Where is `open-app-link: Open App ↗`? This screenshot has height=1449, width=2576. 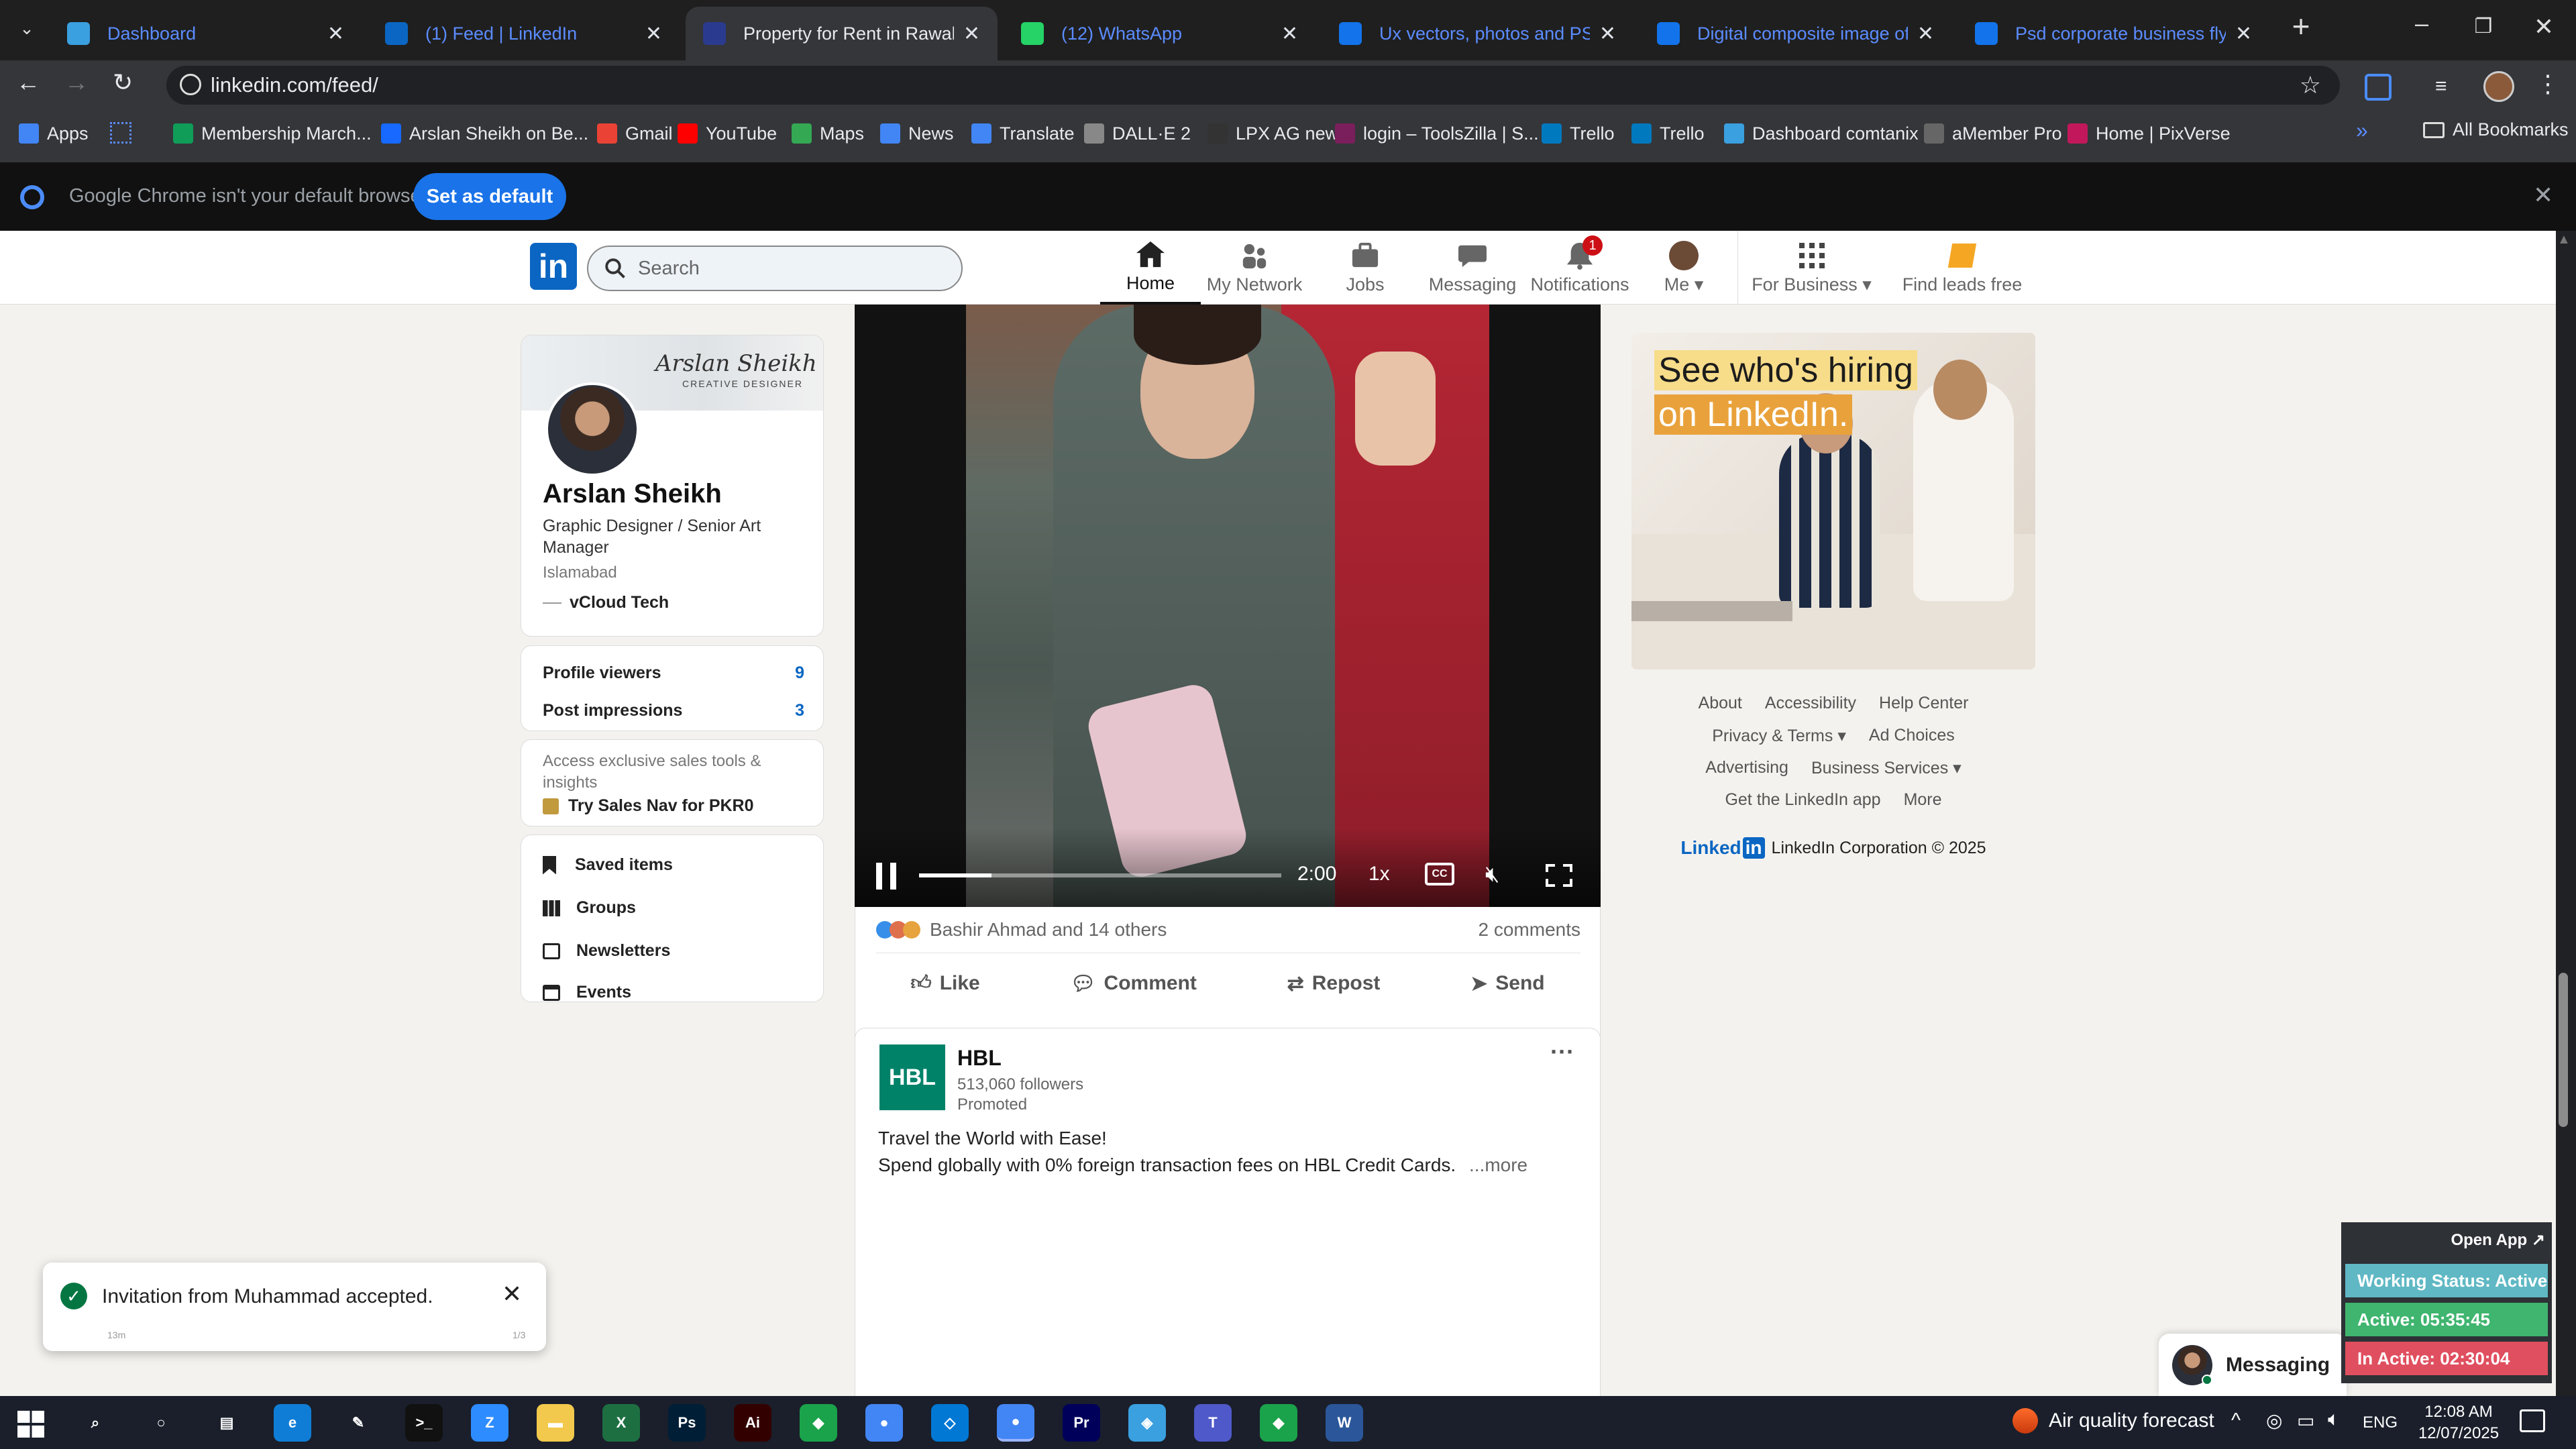 open-app-link: Open App ↗ is located at coordinates (2498, 1240).